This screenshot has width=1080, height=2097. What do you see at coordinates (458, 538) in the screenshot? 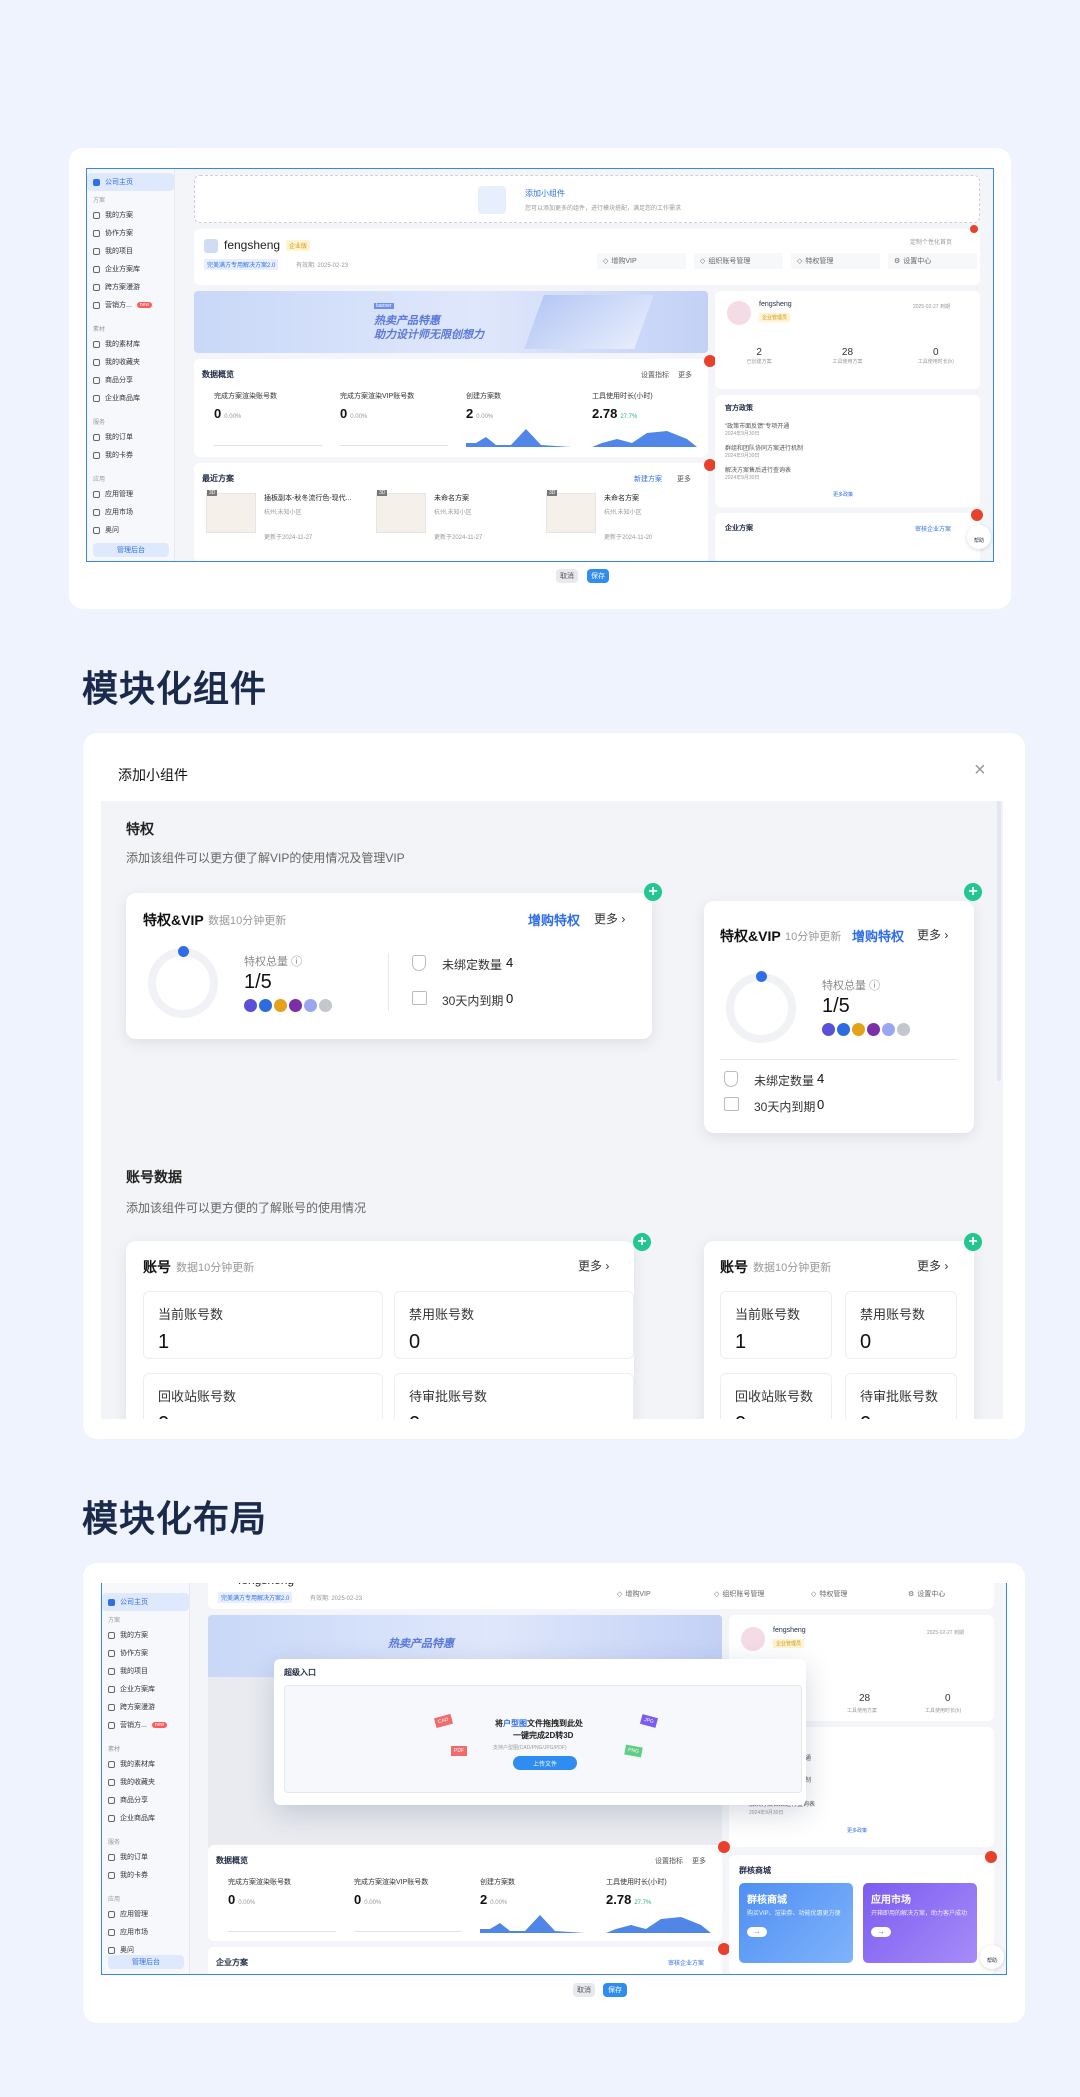
I see `plan-date: 更新于2024-11-27` at bounding box center [458, 538].